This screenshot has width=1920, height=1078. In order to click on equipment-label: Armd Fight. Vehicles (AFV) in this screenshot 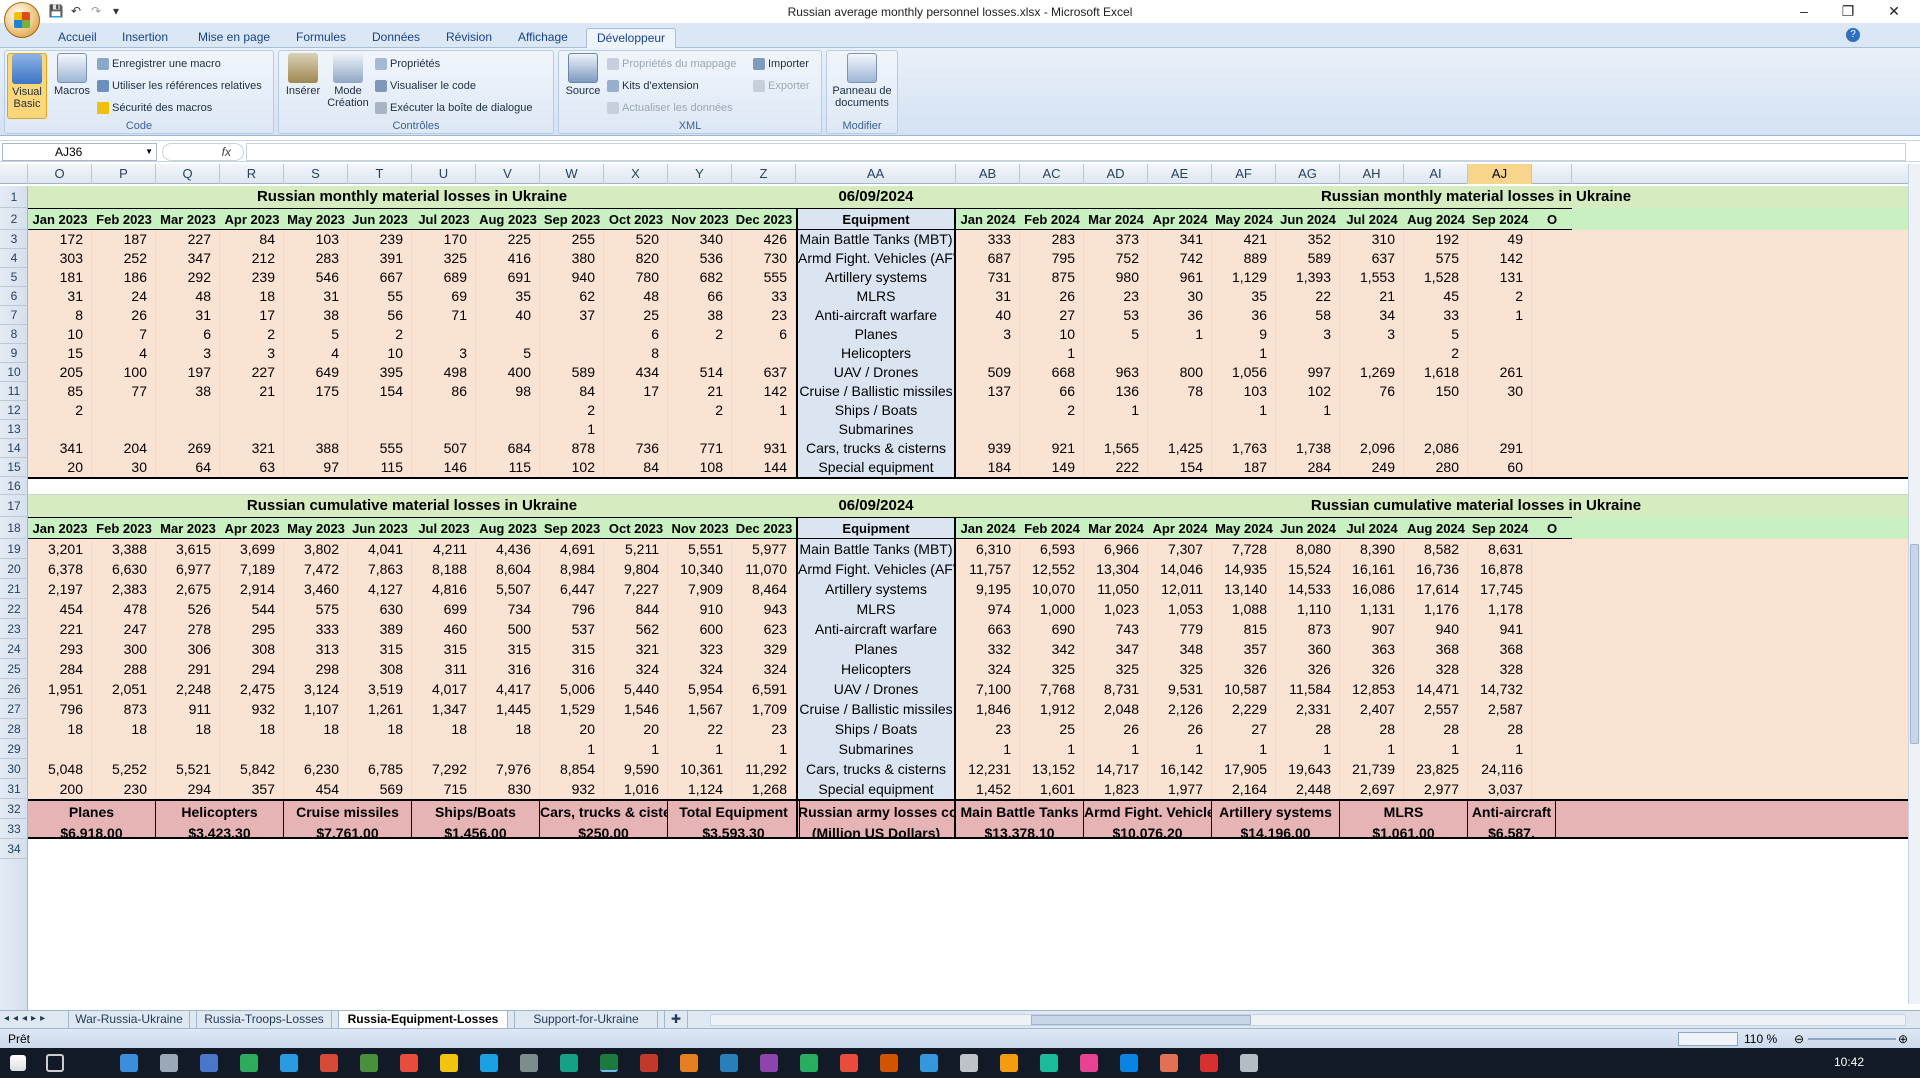, I will do `click(876, 258)`.